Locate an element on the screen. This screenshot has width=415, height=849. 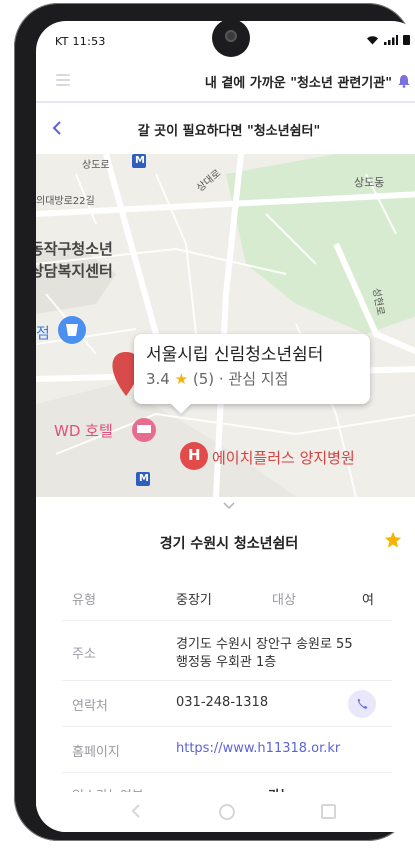
info-row-homepage: 홈페이지 https://www.h11318.or.kr is located at coordinates (227, 750).